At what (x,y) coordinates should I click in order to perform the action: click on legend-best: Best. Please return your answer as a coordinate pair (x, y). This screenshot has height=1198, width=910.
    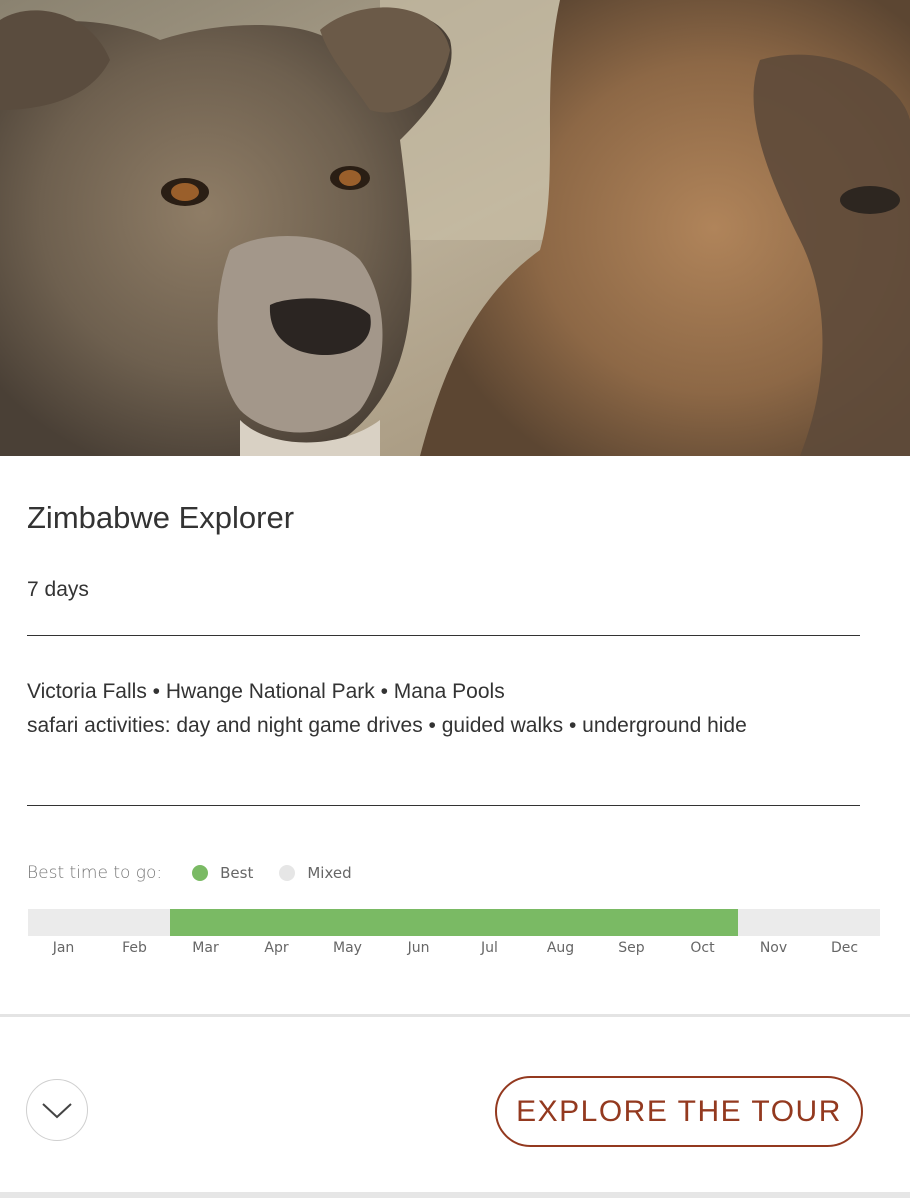
    Looking at the image, I should click on (222, 873).